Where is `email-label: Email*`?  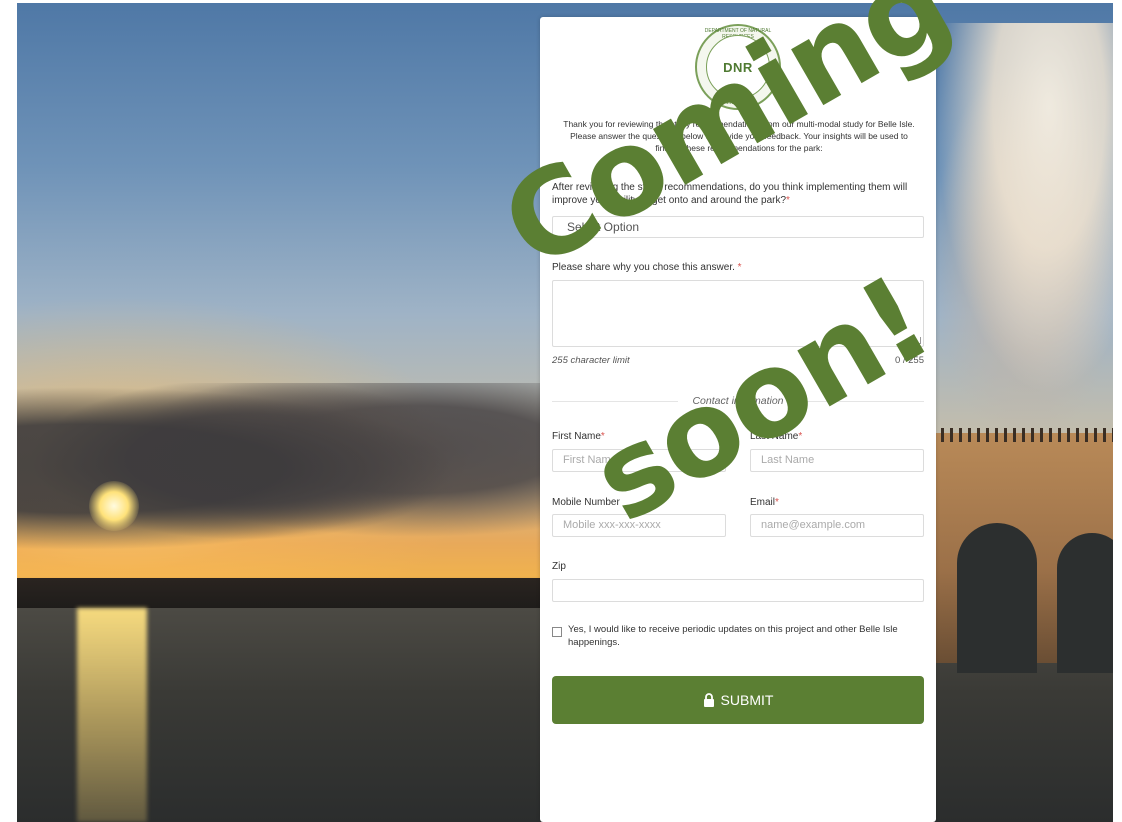
email-label: Email* is located at coordinates (764, 502).